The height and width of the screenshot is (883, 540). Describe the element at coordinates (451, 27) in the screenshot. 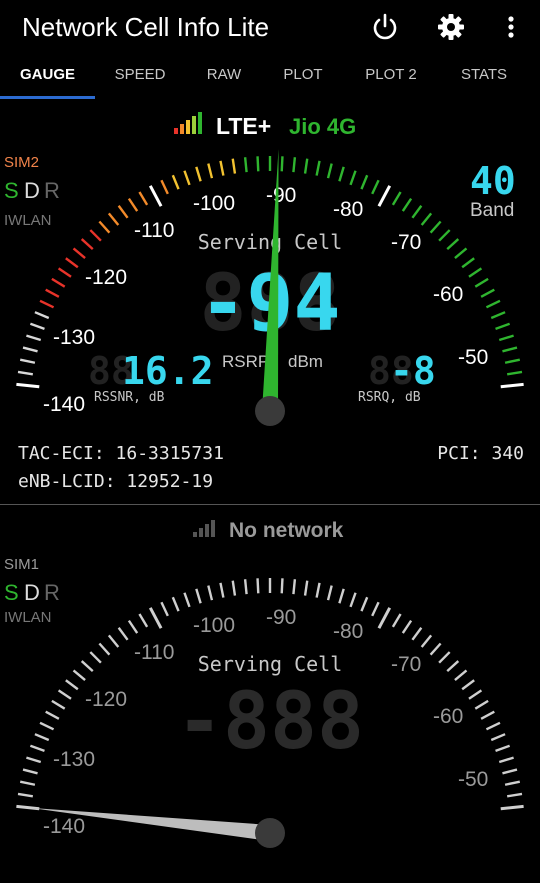

I see `gear-icon` at that location.